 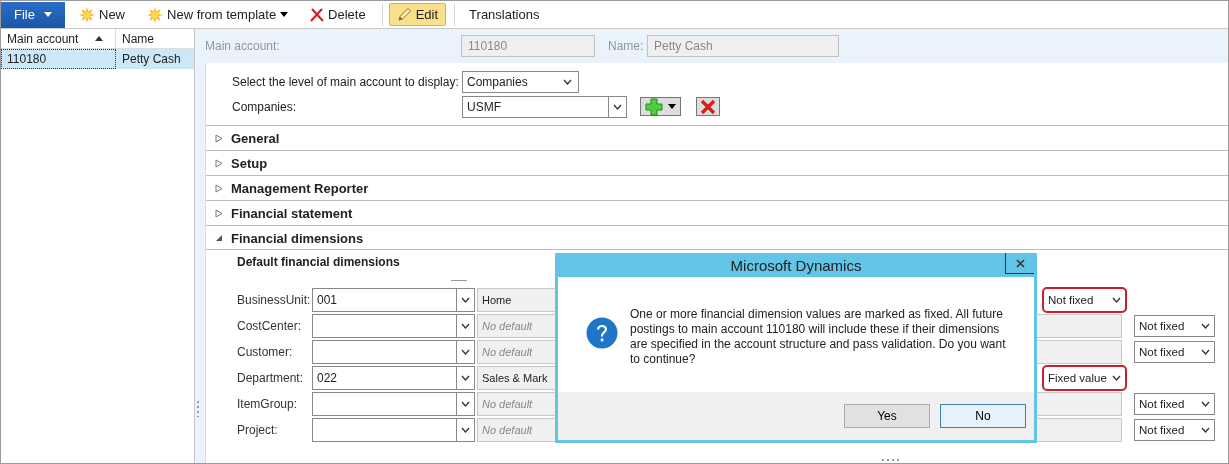 I want to click on edit-button: Edit, so click(x=417, y=14).